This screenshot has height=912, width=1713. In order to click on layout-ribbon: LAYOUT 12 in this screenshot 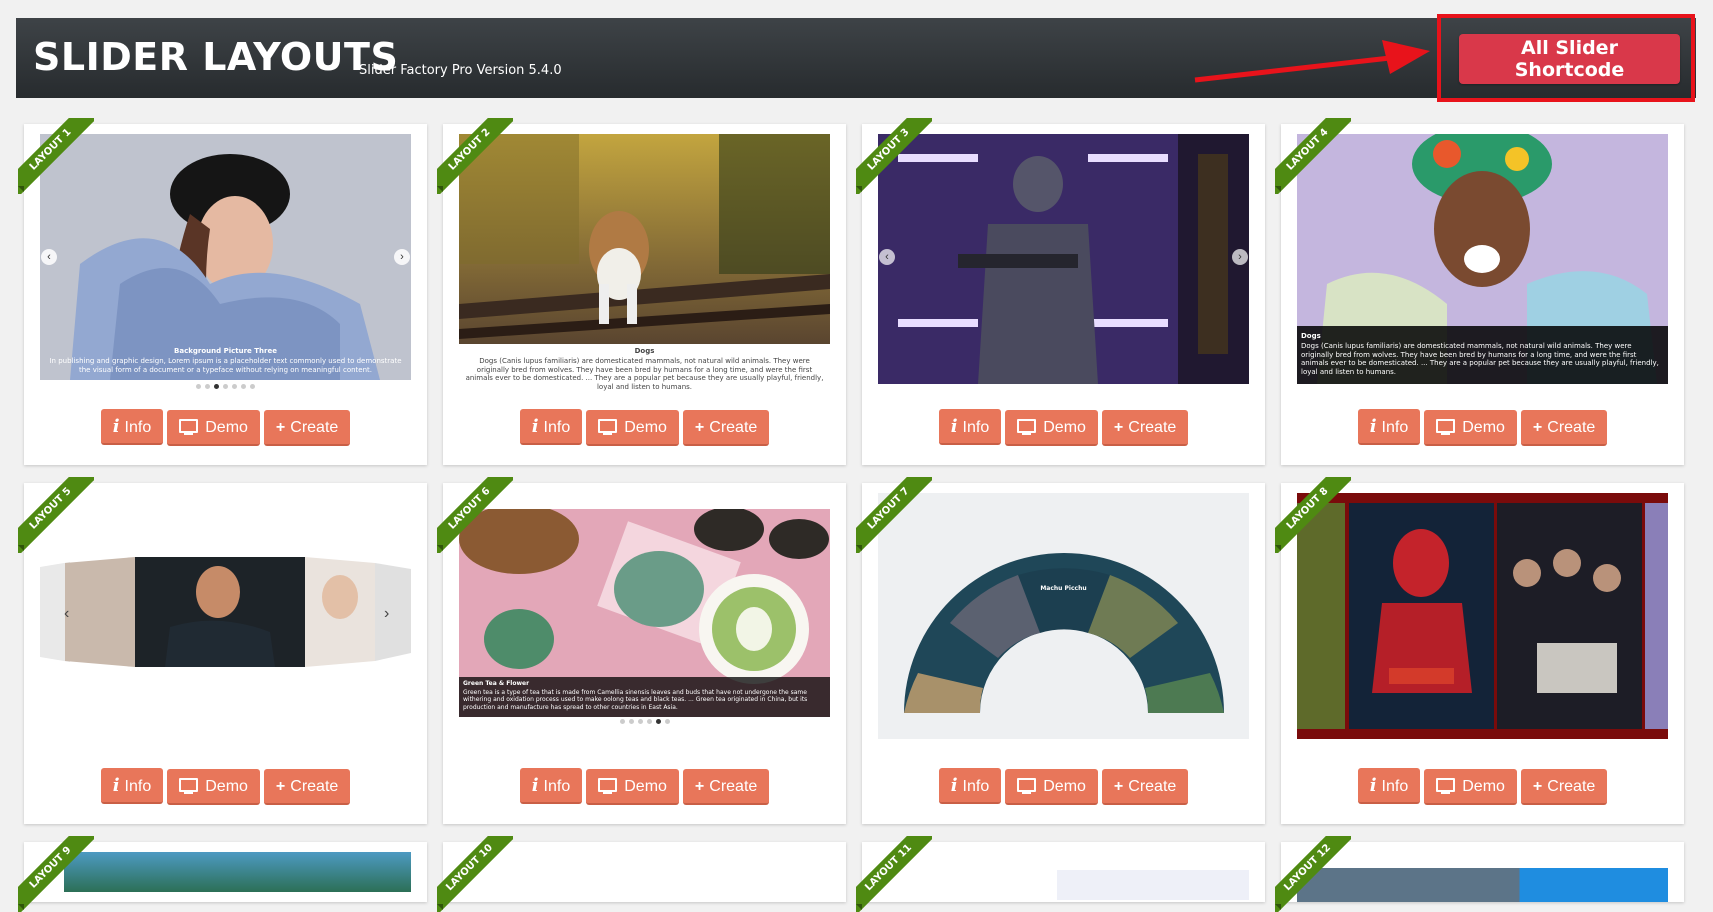, I will do `click(1313, 874)`.